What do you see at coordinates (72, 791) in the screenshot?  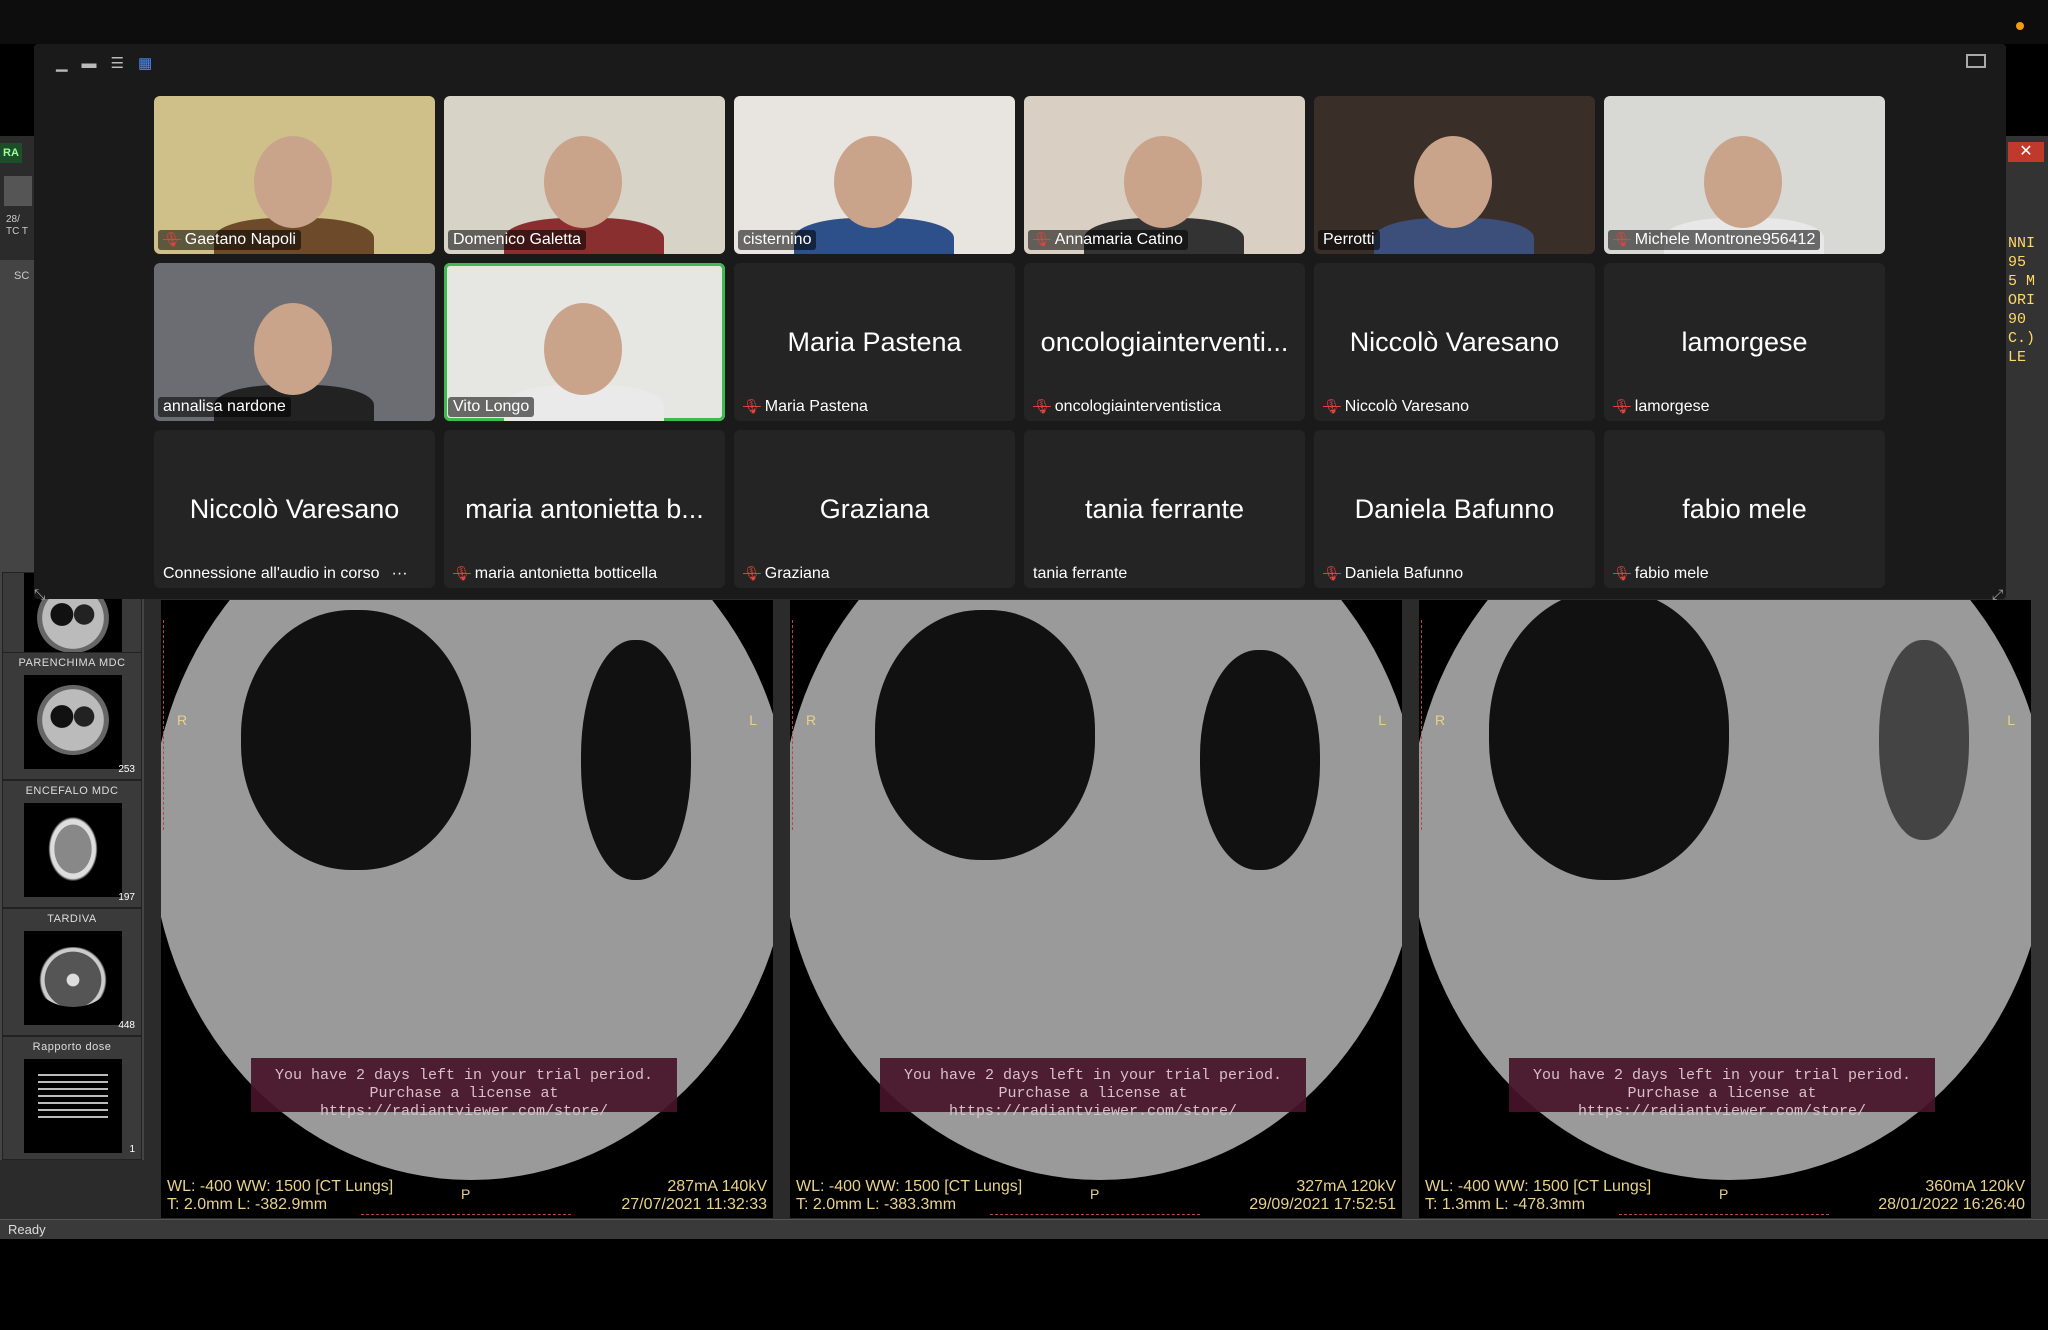 I see `series-label: ENCEFALO MDC` at bounding box center [72, 791].